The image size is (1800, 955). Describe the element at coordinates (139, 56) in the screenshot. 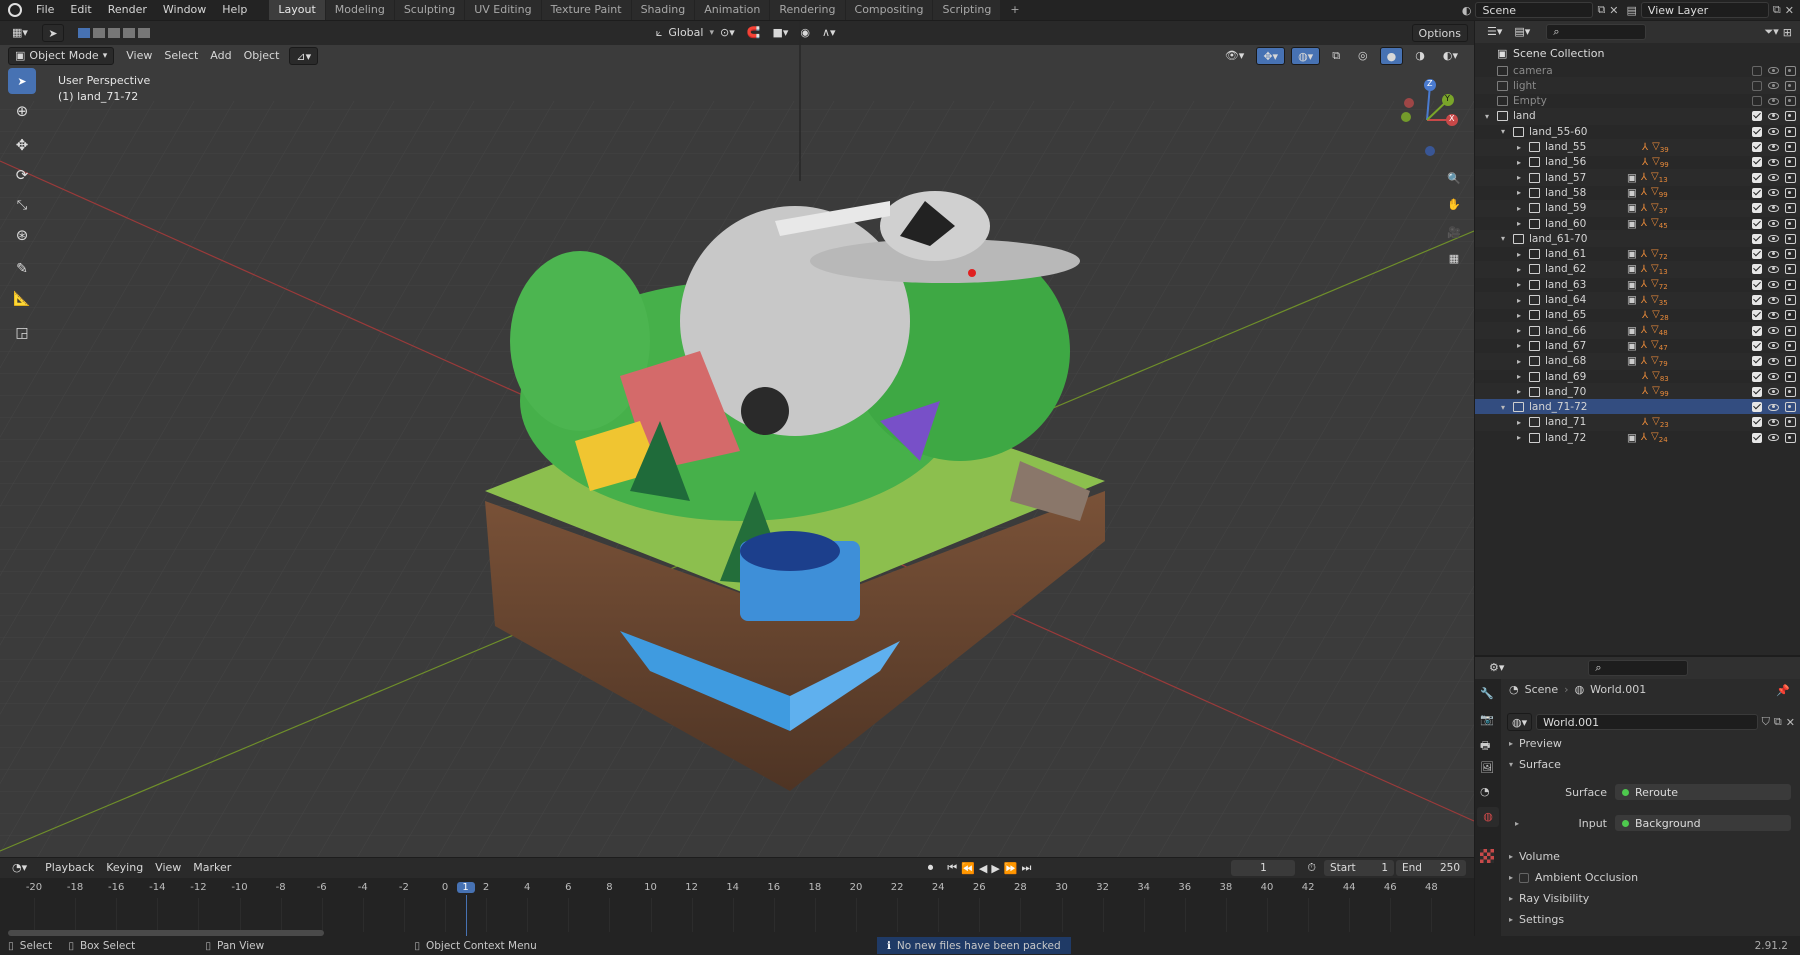

I see `viewport-menu-view: View` at that location.